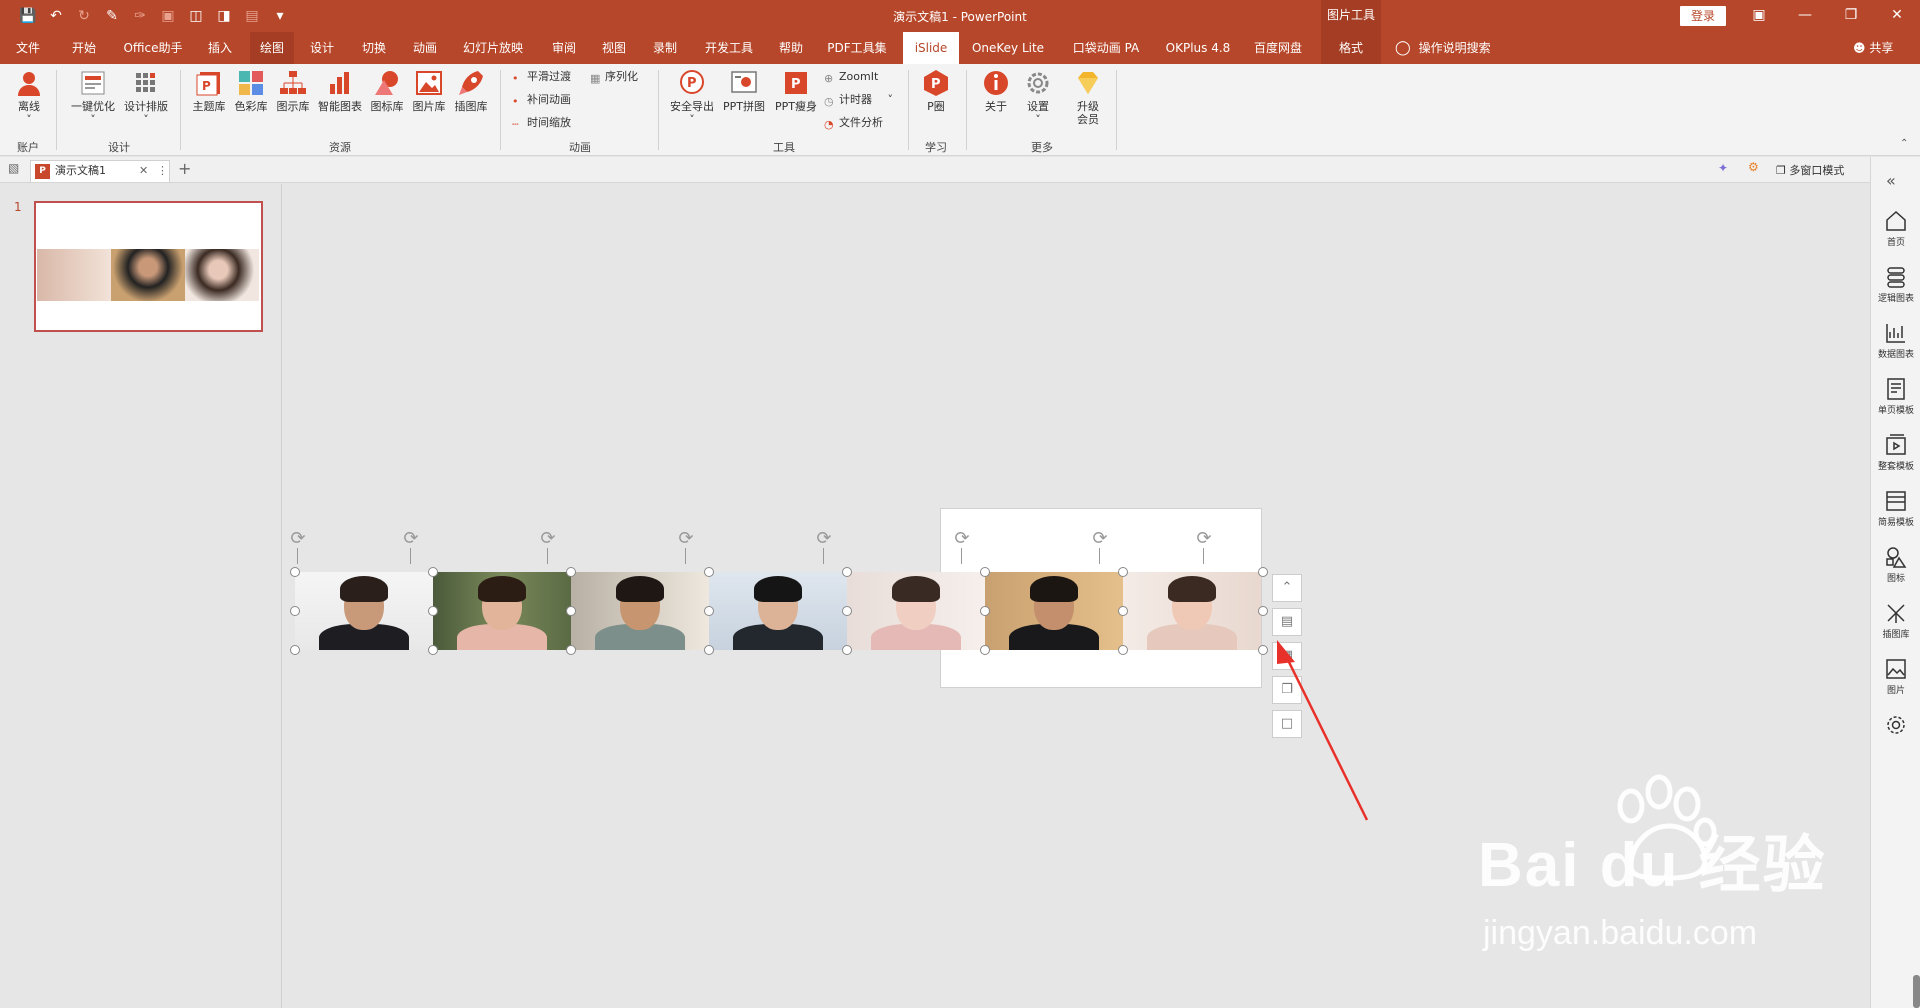 The height and width of the screenshot is (1008, 1920). Describe the element at coordinates (471, 90) in the screenshot. I see `illustration-library-button: 插图库` at that location.